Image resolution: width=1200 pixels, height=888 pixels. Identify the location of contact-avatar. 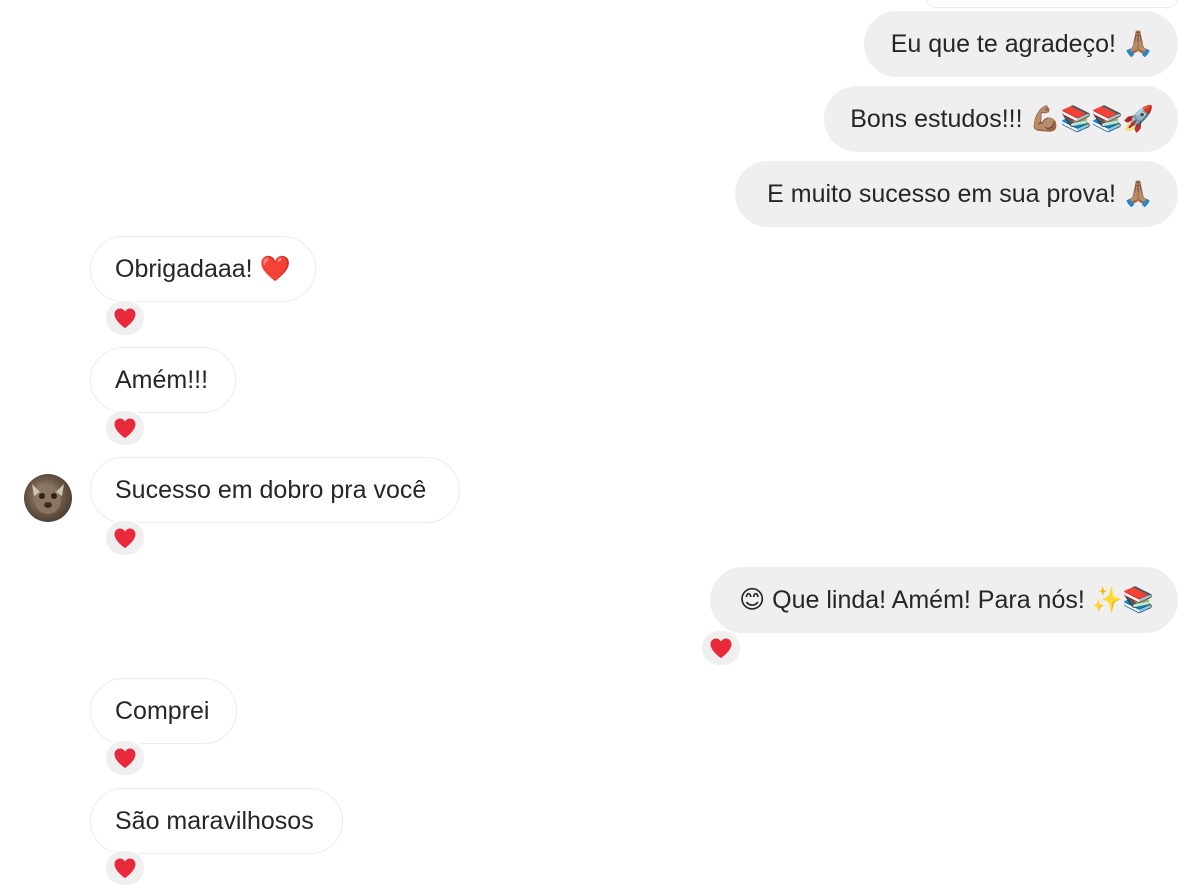
(48, 498).